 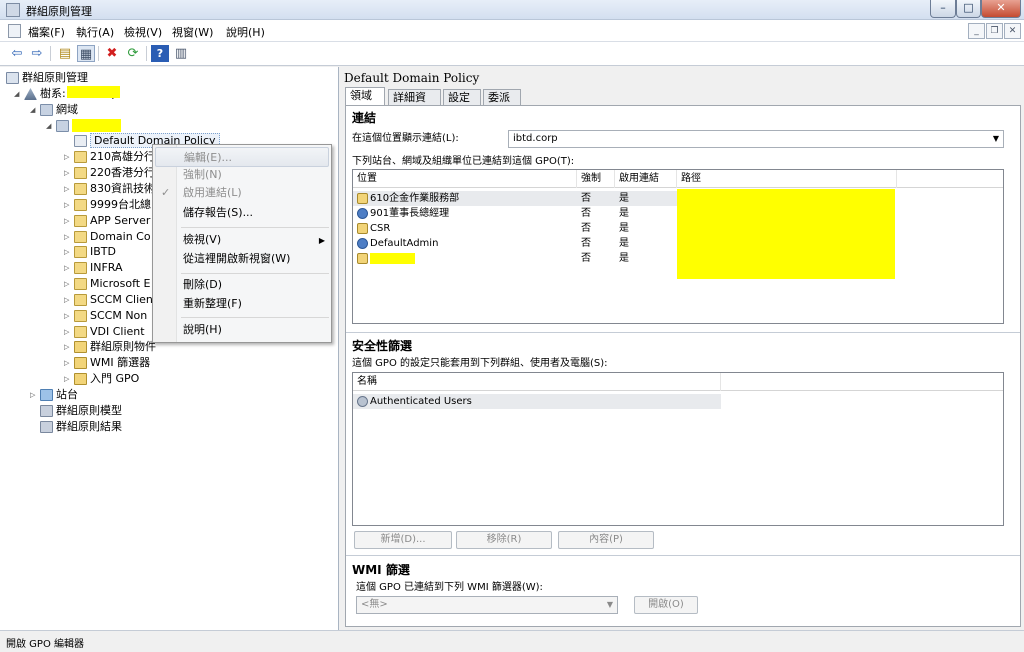 What do you see at coordinates (242, 285) in the screenshot?
I see `ctx-delete: 刪除(D)` at bounding box center [242, 285].